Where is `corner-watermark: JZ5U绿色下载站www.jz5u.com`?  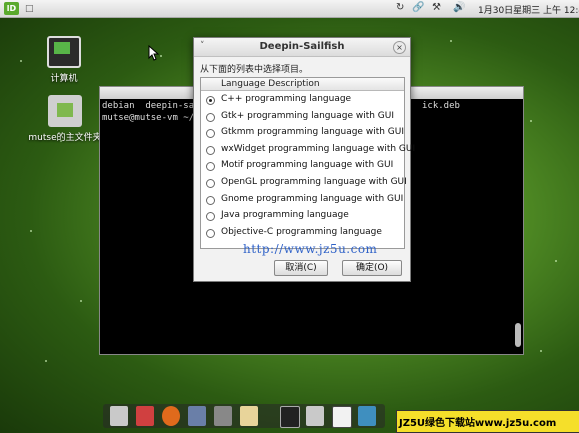 corner-watermark: JZ5U绿色下载站www.jz5u.com is located at coordinates (487, 421).